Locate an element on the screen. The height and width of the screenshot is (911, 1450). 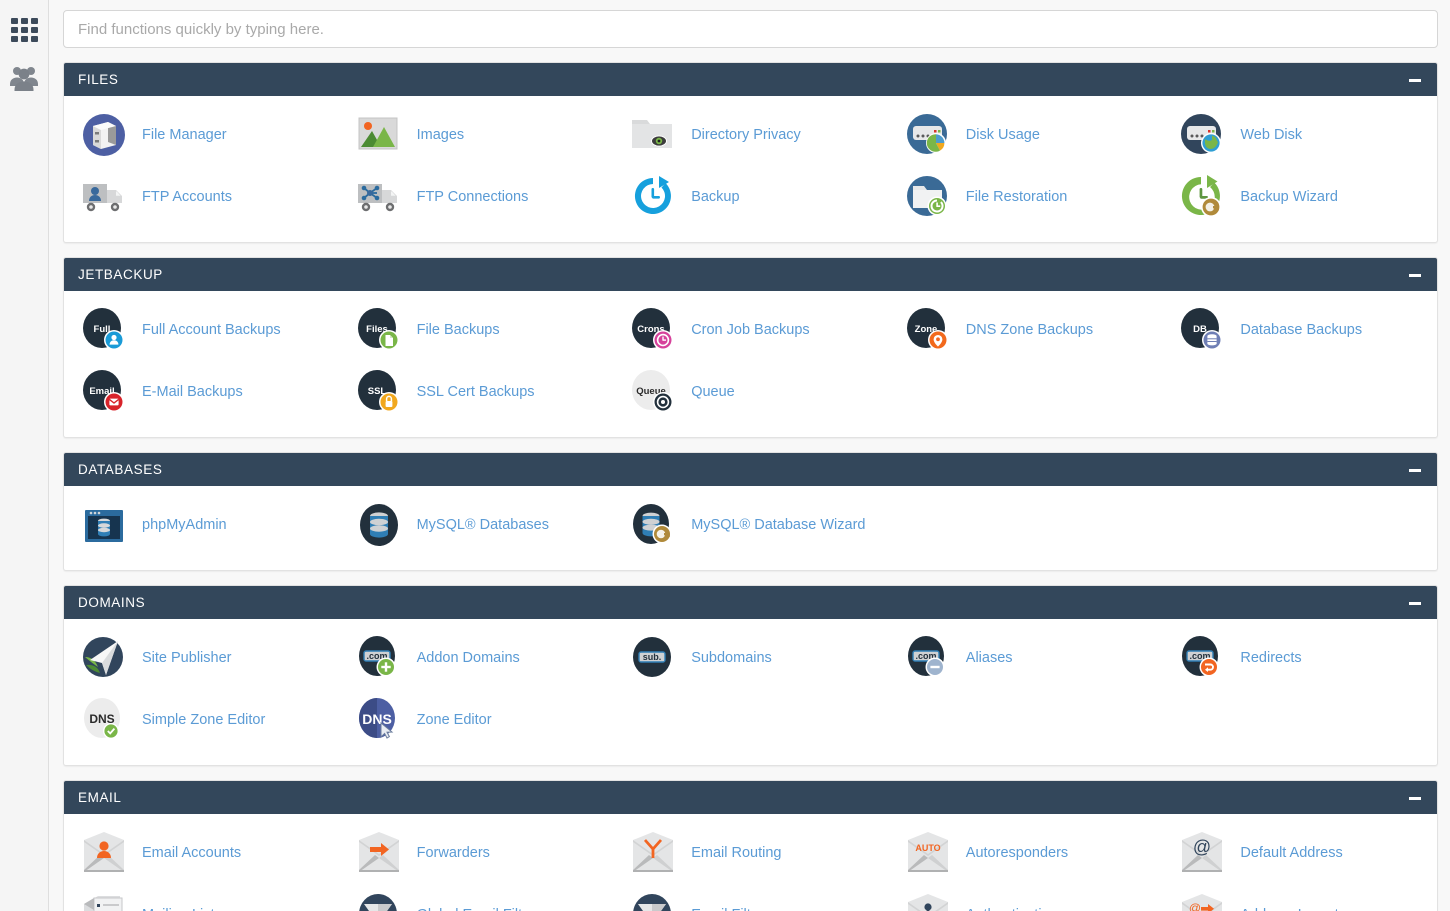
tile-label: Autoresponders is located at coordinates (1017, 853).